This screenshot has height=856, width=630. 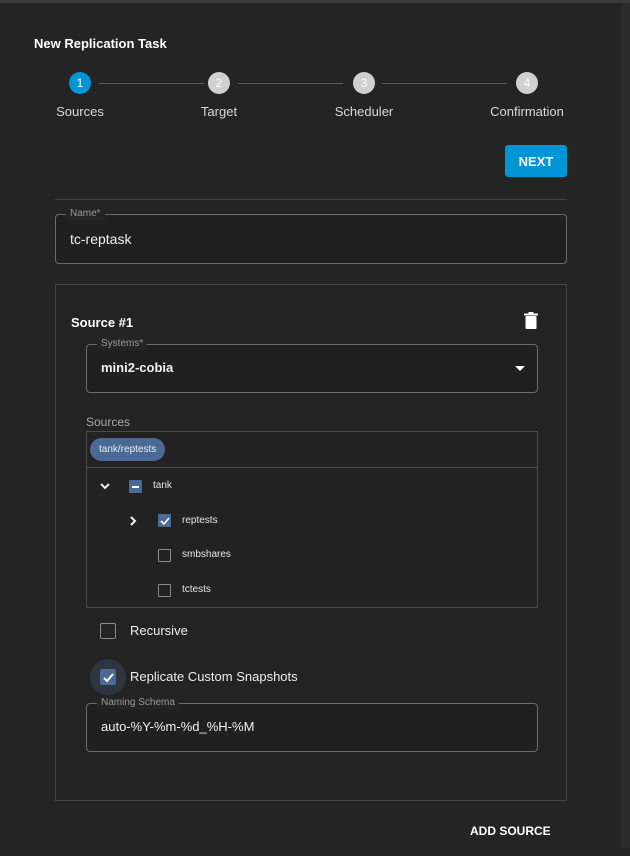 What do you see at coordinates (128, 449) in the screenshot?
I see `source-chip: tank/reptests` at bounding box center [128, 449].